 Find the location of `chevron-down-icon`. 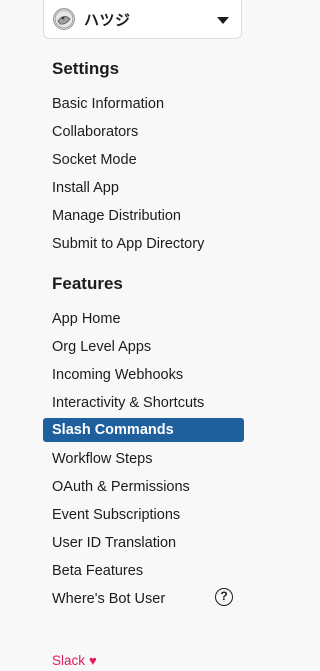

chevron-down-icon is located at coordinates (223, 20).